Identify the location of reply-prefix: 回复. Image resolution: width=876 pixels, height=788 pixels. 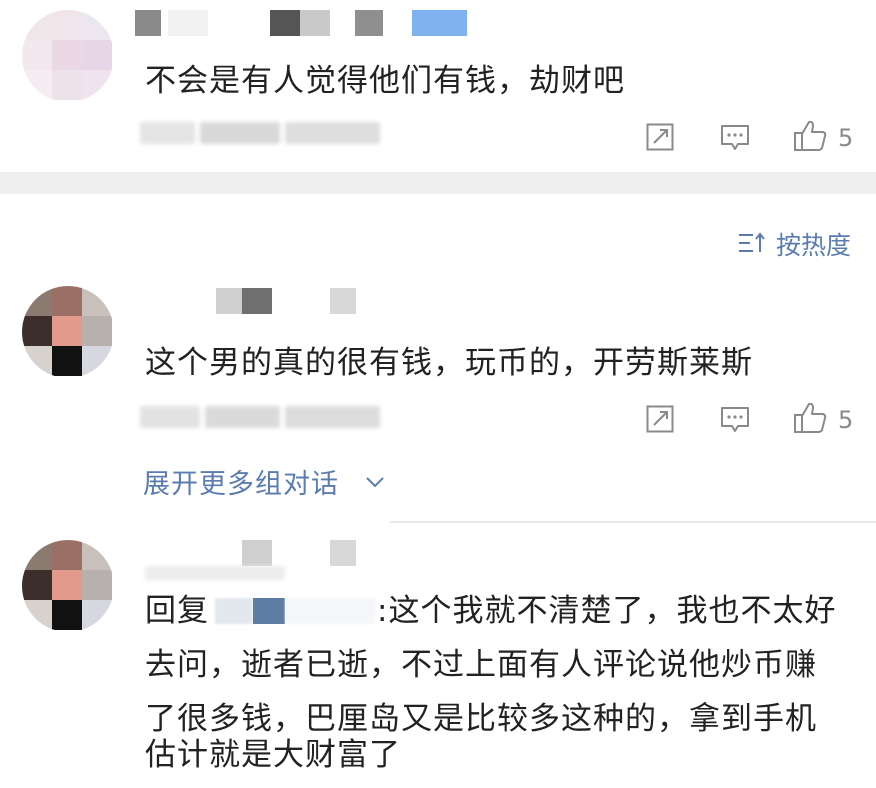
(177, 611).